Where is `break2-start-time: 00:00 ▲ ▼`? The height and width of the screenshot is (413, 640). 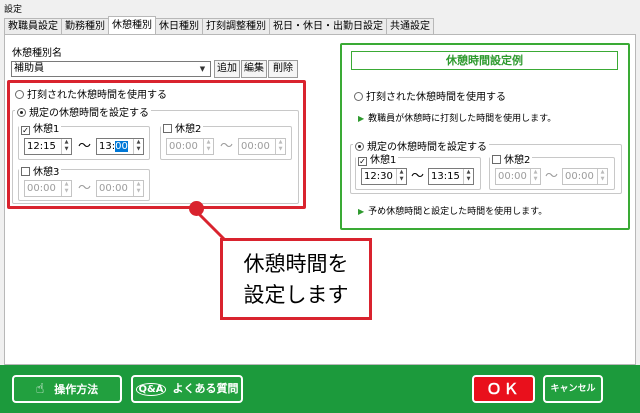
break2-start-time: 00:00 ▲ ▼ is located at coordinates (190, 146).